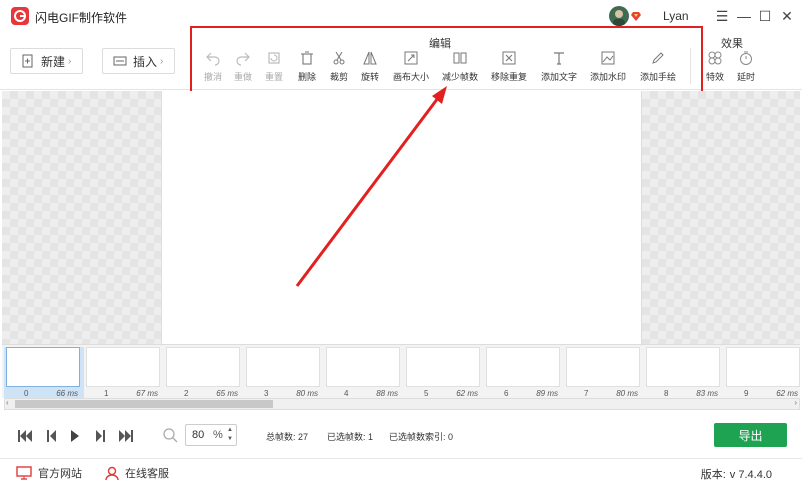 This screenshot has height=484, width=802. I want to click on zoom-stepper: 80 % ▲ ▼, so click(211, 435).